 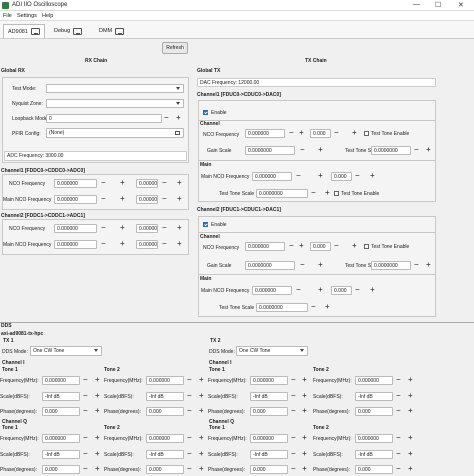 What do you see at coordinates (75, 199) in the screenshot?
I see `rx-ch1-main-nco-frequency-input: 0.000000` at bounding box center [75, 199].